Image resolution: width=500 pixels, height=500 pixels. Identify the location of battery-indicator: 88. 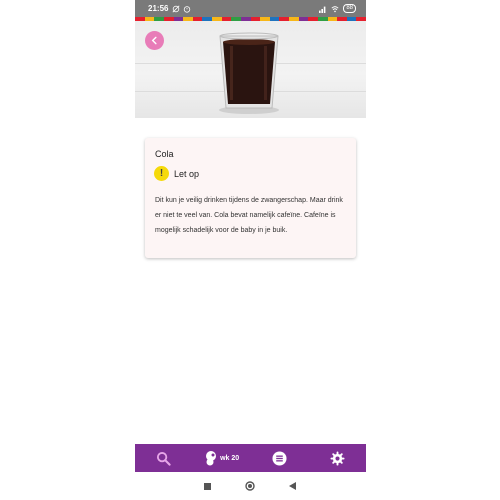
(349, 8).